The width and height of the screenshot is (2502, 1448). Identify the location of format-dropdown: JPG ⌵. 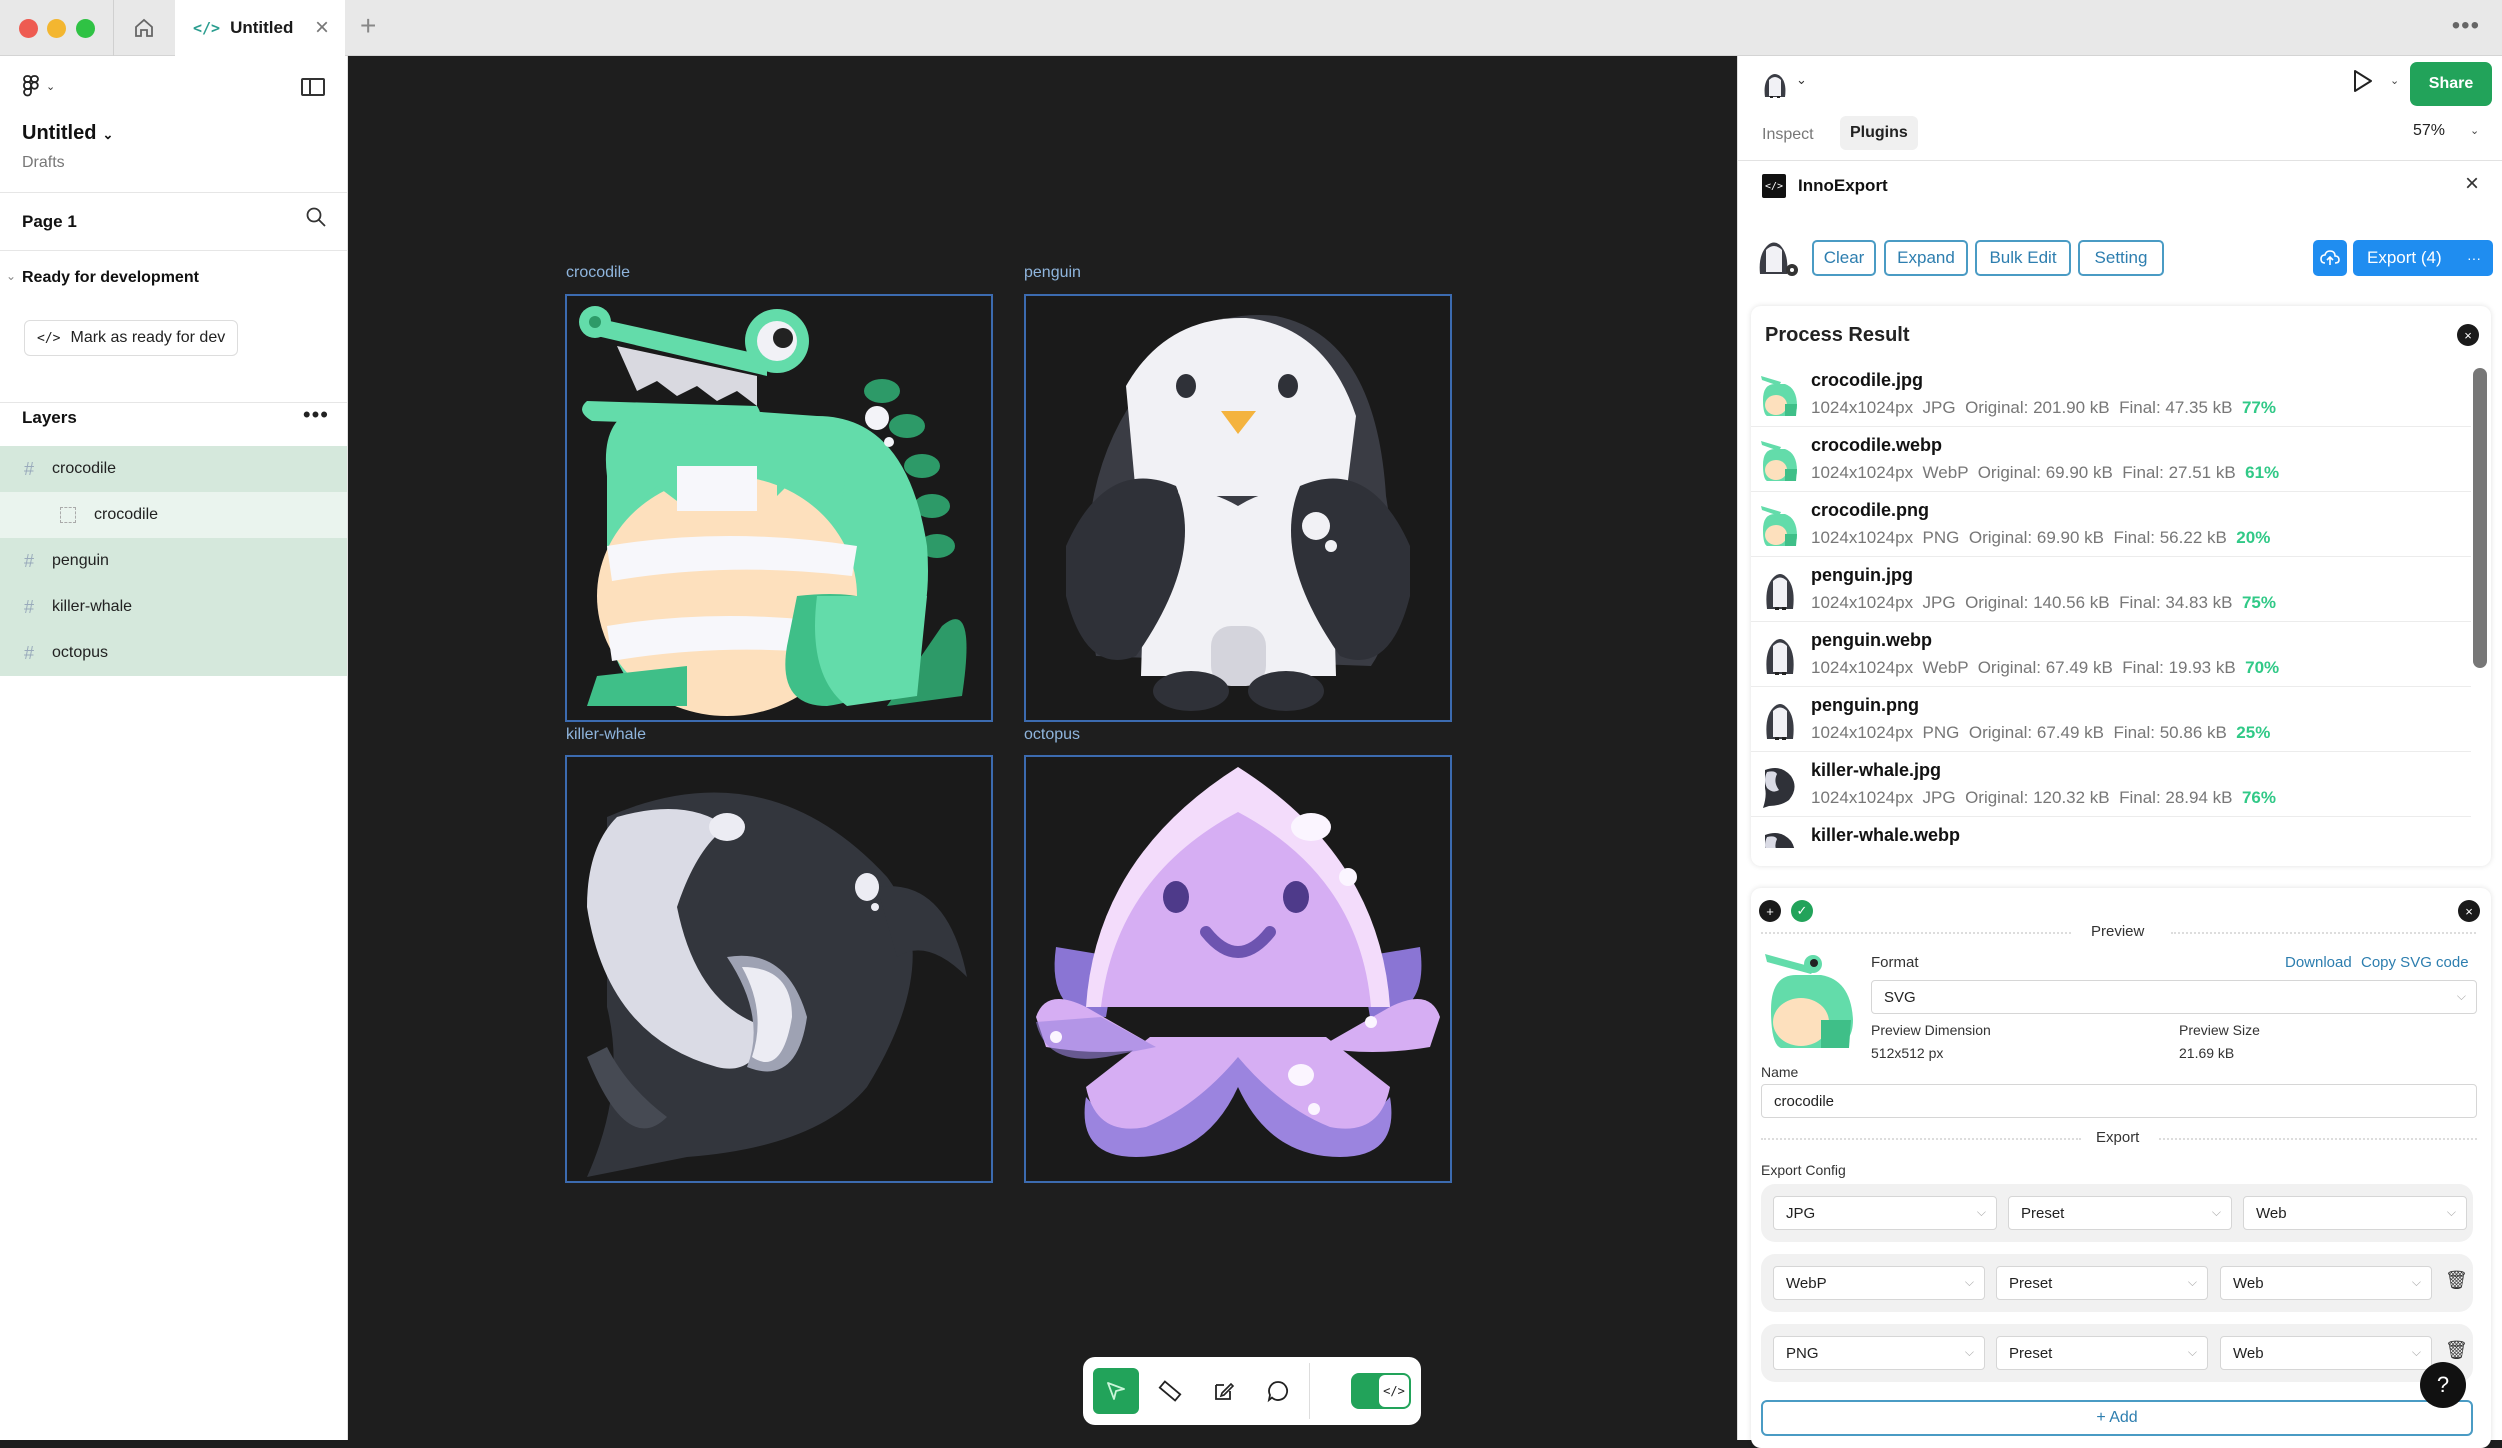
(1885, 1213).